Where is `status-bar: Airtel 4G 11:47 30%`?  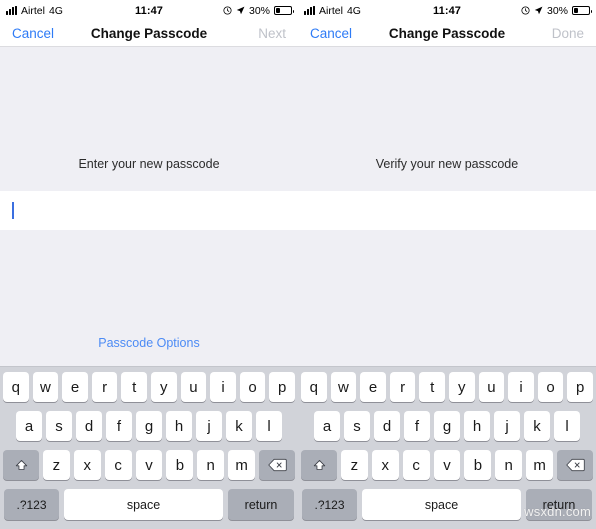
status-bar: Airtel 4G 11:47 30% is located at coordinates (447, 10).